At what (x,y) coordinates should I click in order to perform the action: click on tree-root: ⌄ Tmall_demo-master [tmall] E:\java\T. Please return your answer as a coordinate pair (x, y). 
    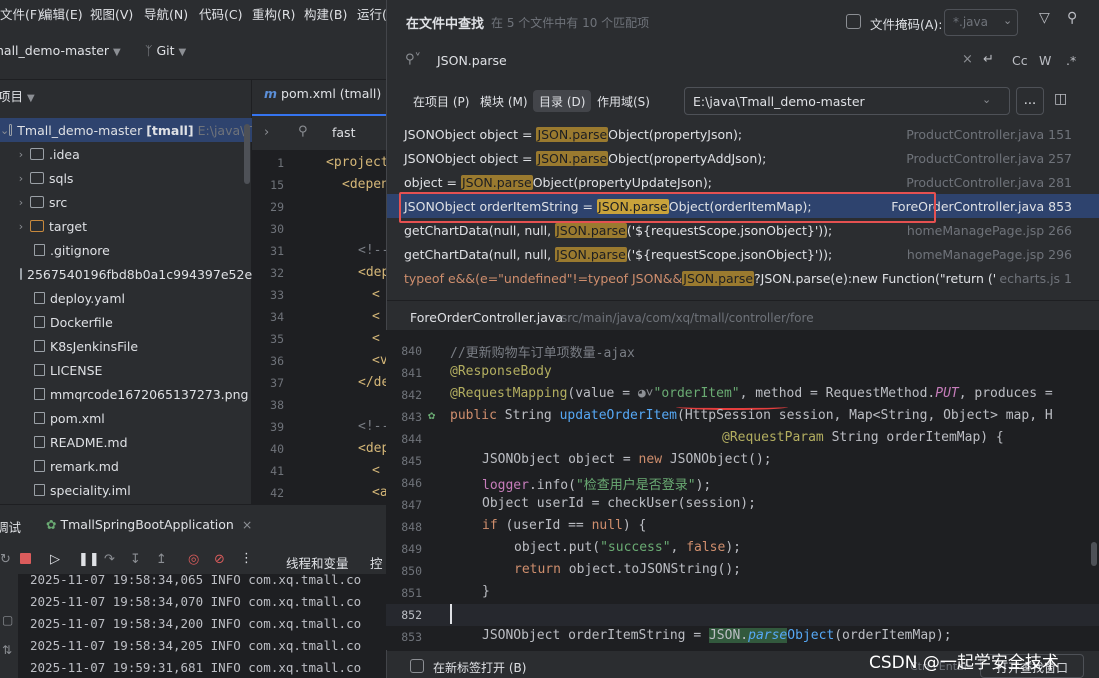
    Looking at the image, I should click on (126, 130).